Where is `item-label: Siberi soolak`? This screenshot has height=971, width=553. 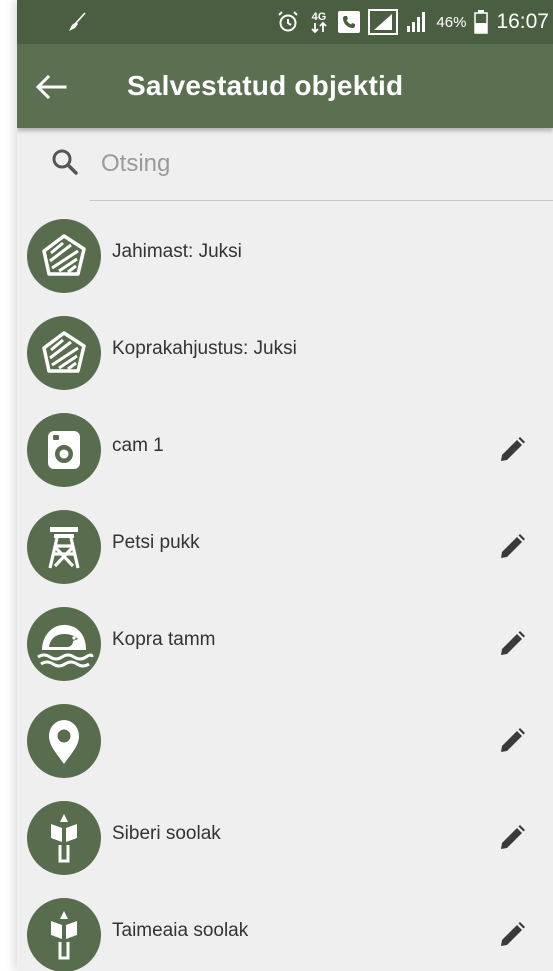 item-label: Siberi soolak is located at coordinates (166, 833).